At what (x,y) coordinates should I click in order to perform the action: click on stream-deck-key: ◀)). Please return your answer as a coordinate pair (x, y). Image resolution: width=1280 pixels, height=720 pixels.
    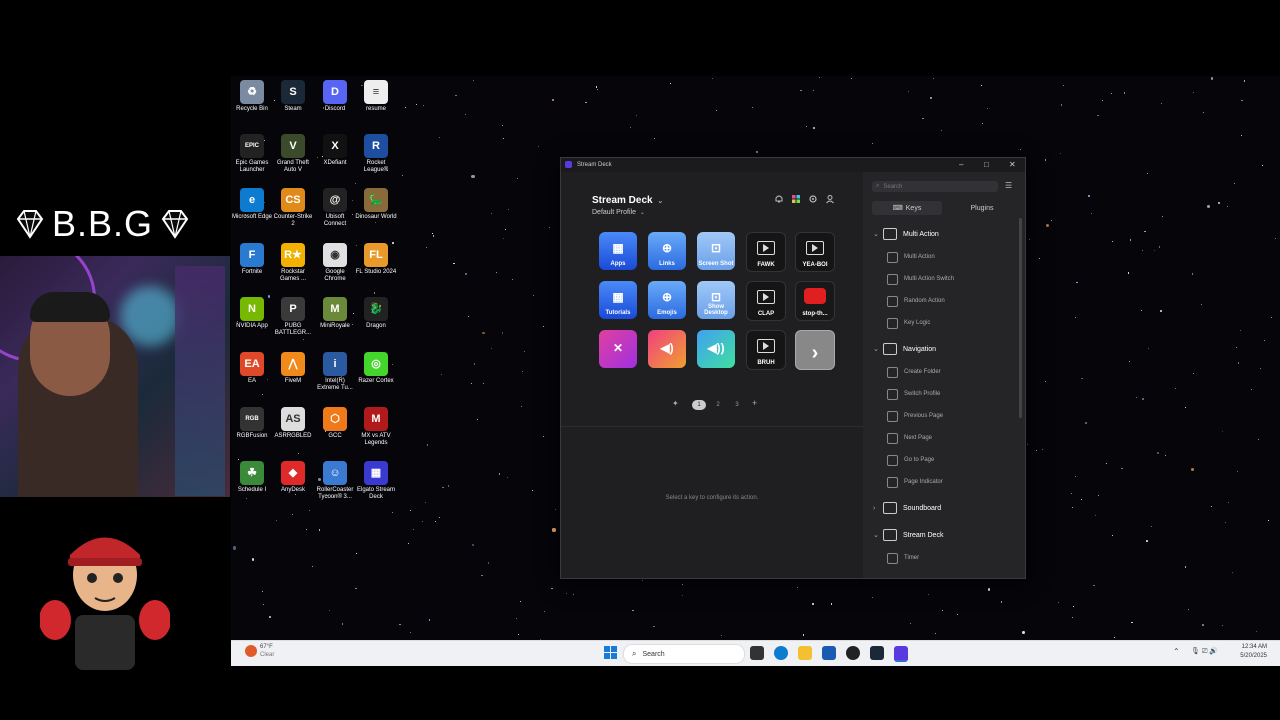
    Looking at the image, I should click on (716, 349).